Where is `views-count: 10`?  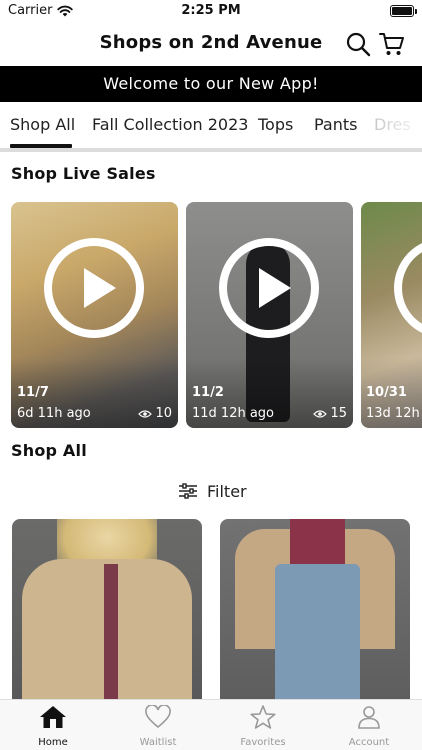
views-count: 10 is located at coordinates (163, 413).